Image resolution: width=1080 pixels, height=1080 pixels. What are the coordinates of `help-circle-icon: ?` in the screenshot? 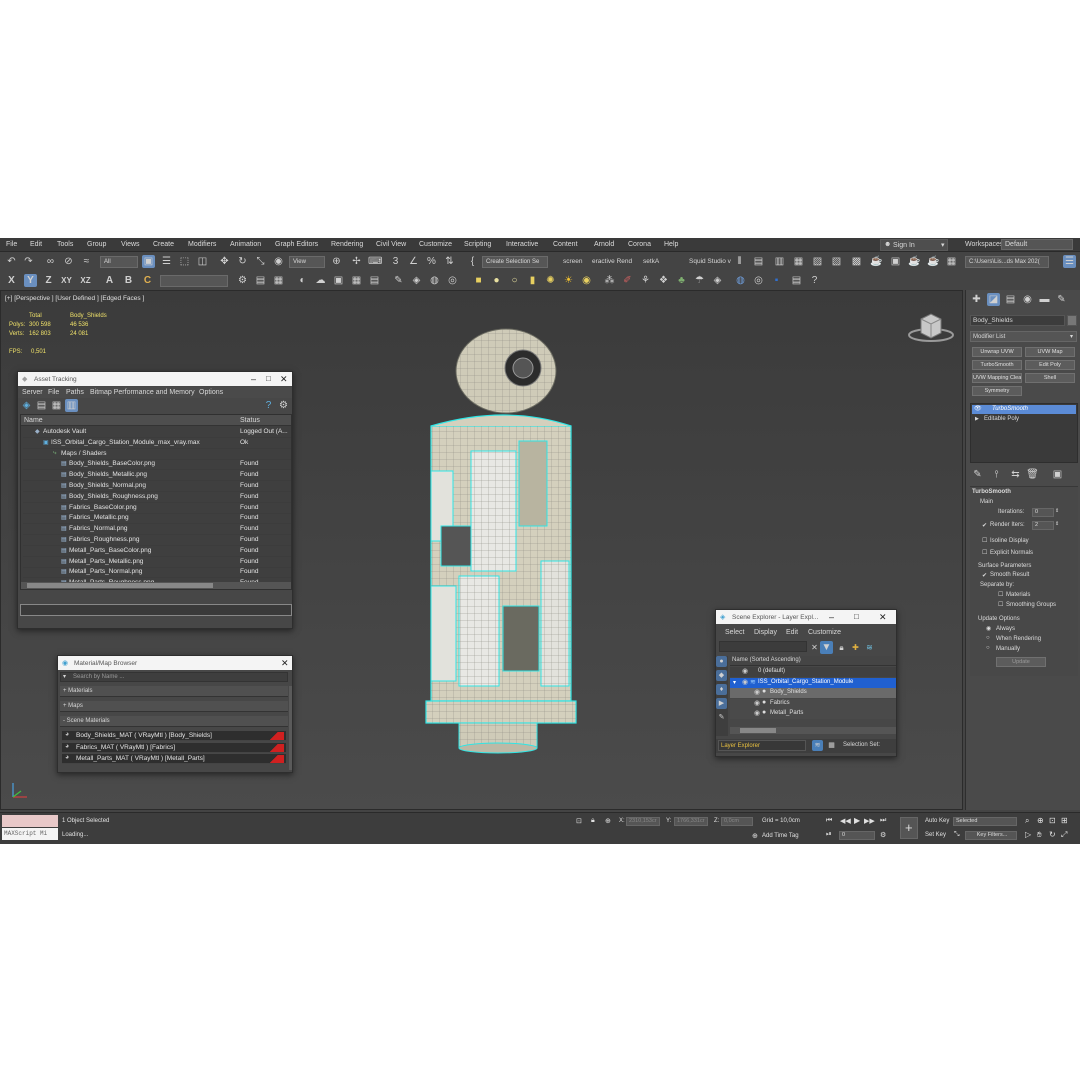 It's located at (814, 280).